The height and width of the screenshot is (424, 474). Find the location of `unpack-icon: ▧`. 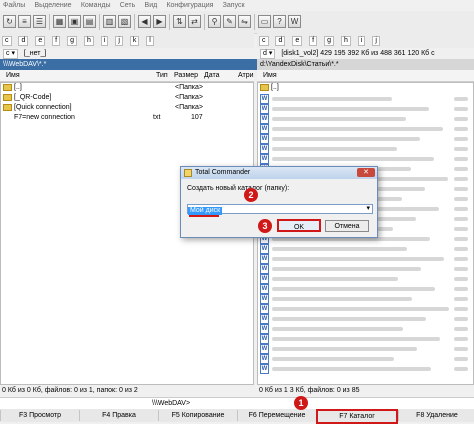

unpack-icon: ▧ is located at coordinates (124, 21).